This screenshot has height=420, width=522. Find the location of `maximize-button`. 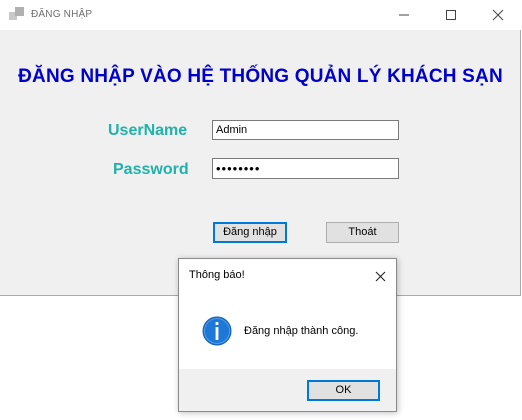

maximize-button is located at coordinates (451, 15).